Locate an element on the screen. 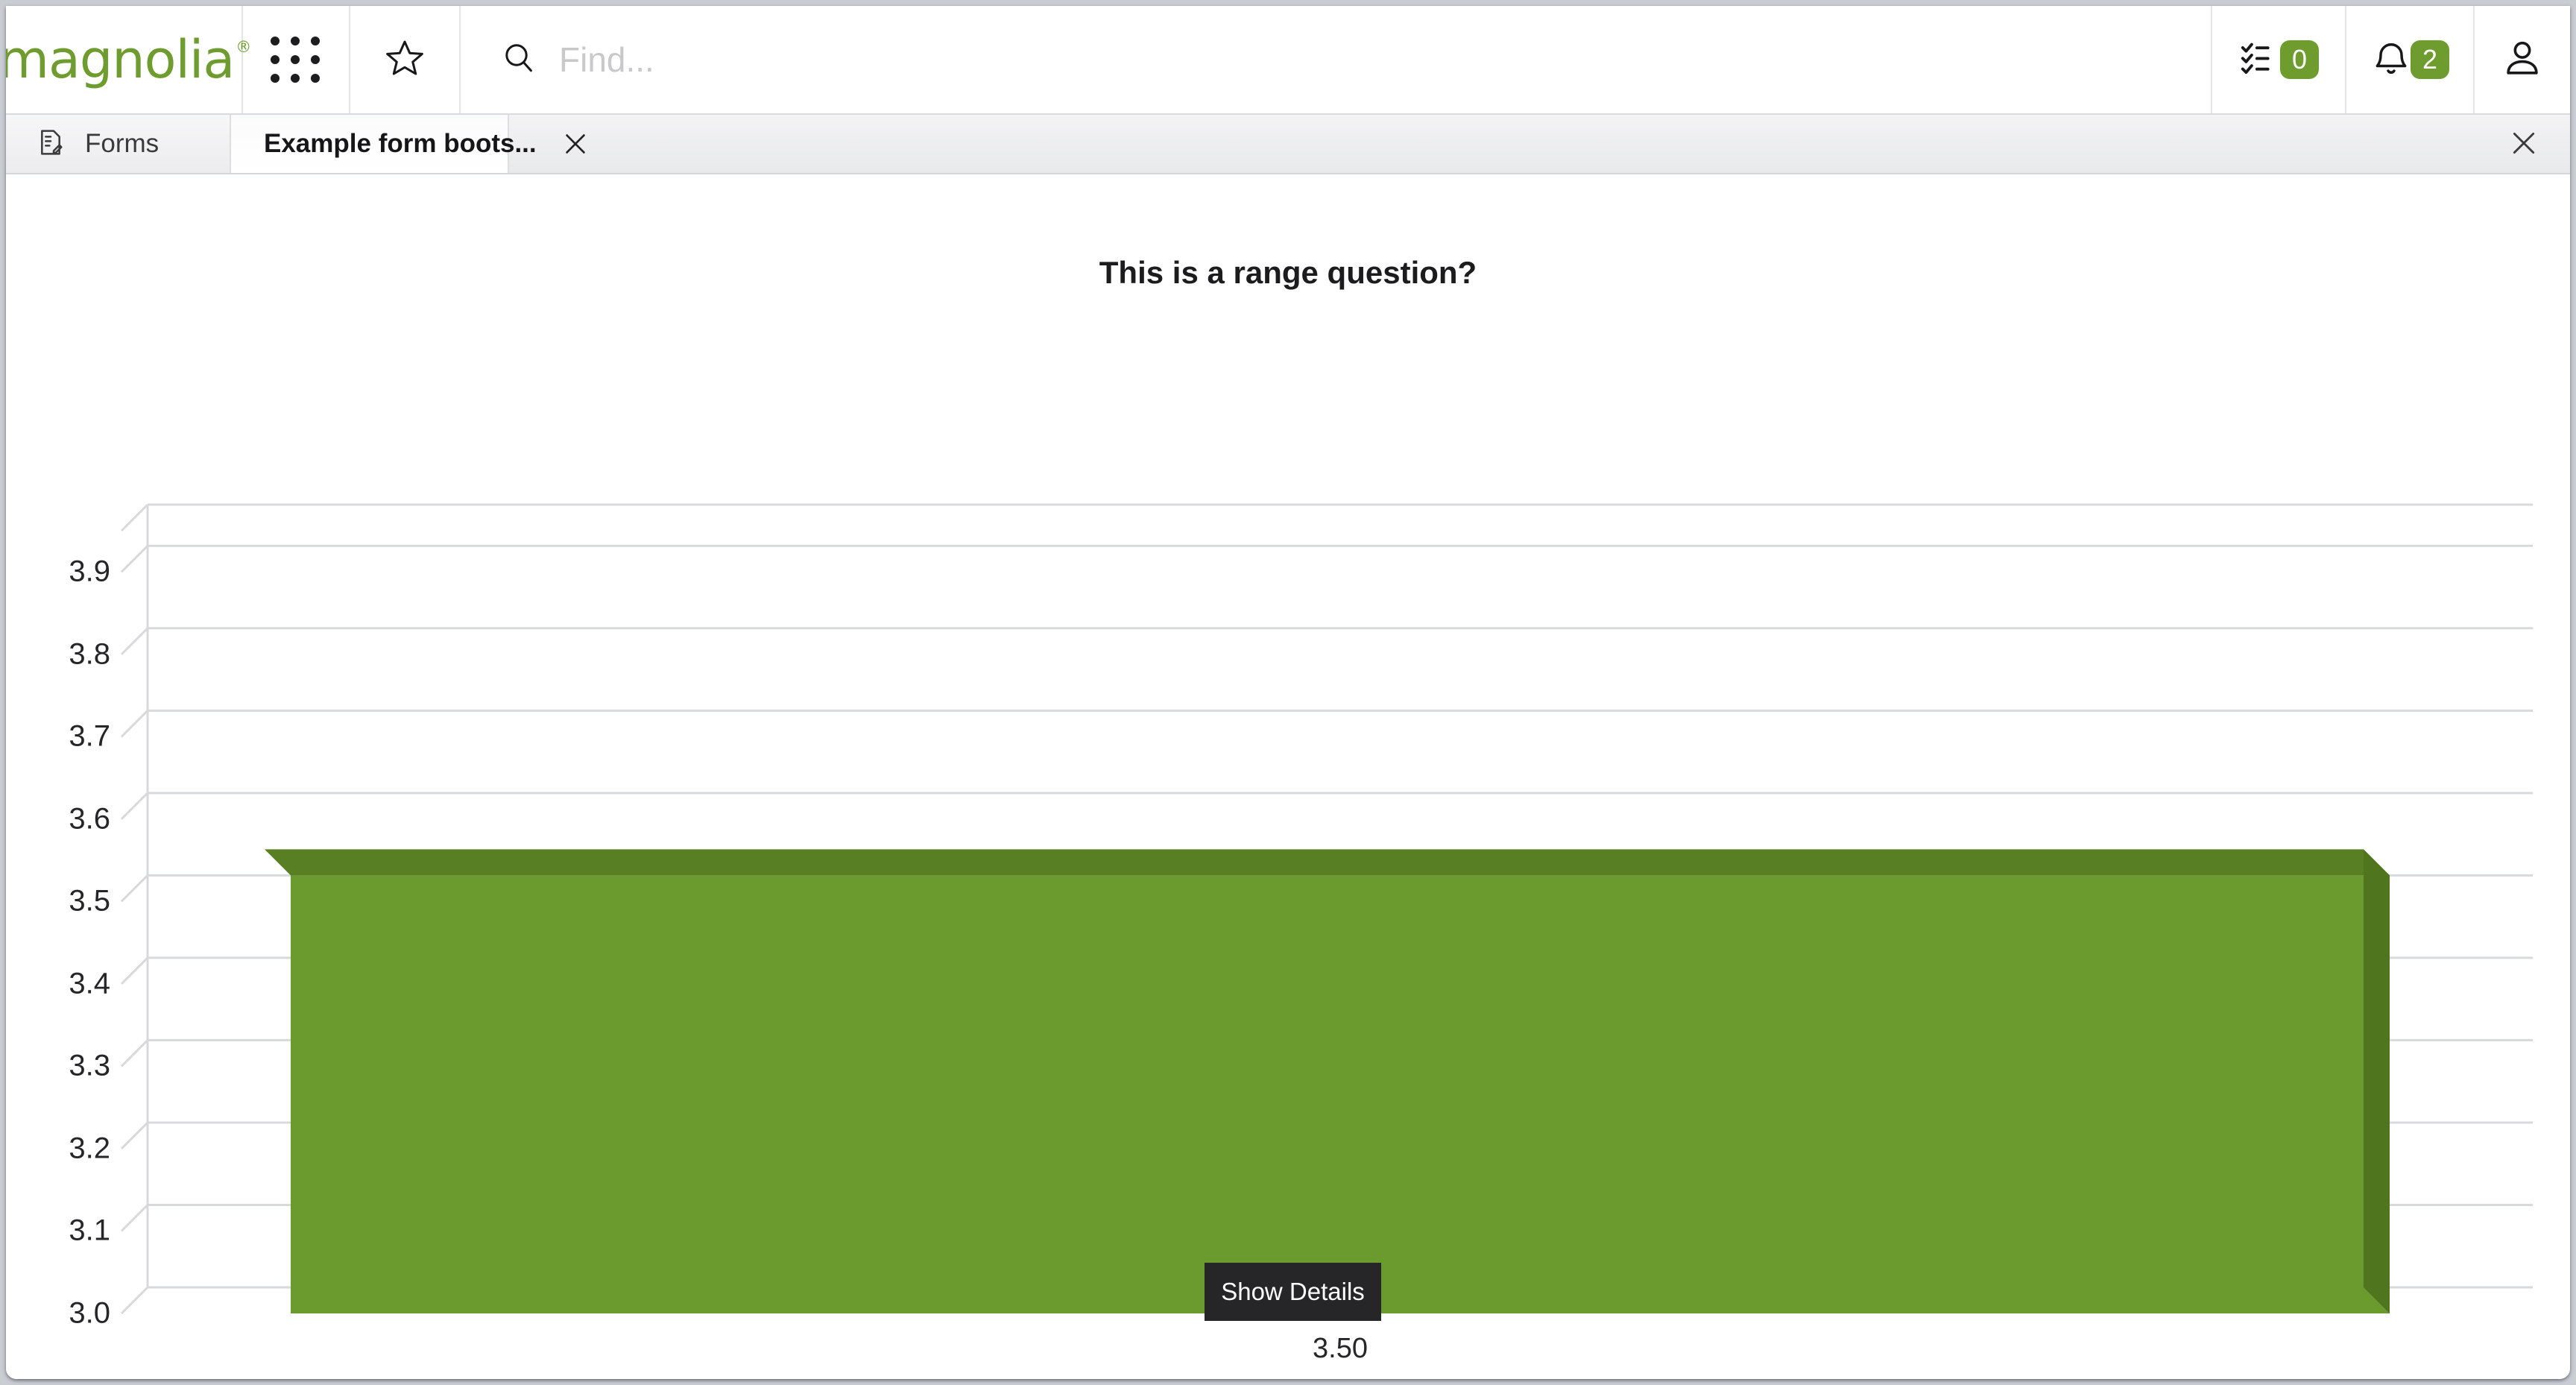 This screenshot has height=1385, width=2576. close-icon is located at coordinates (2524, 145).